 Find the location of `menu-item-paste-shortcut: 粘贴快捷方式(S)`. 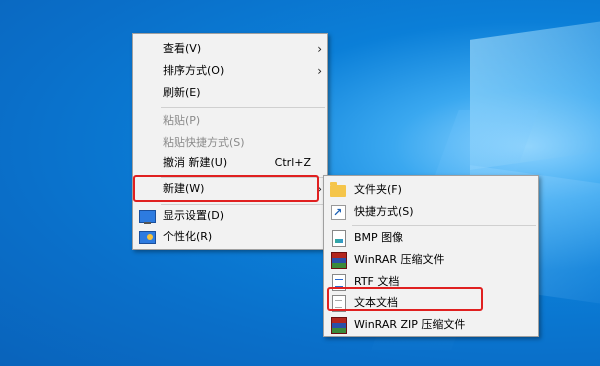

menu-item-paste-shortcut: 粘贴快捷方式(S) is located at coordinates (230, 143).